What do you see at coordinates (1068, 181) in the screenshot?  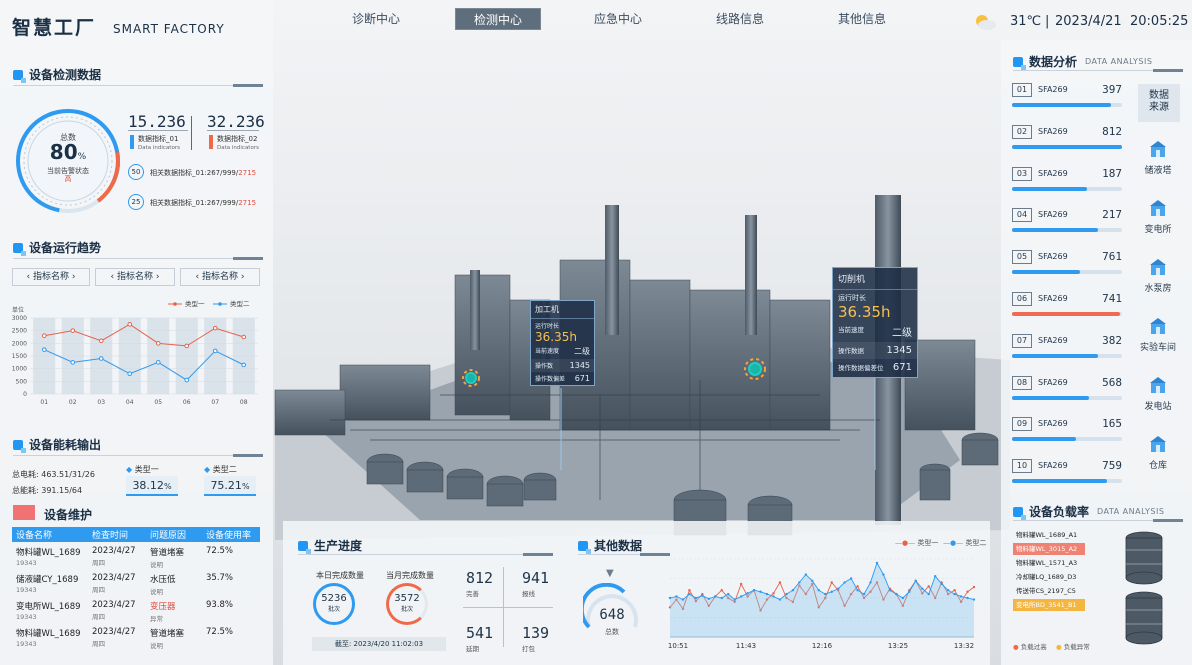 I see `analysis-row: 03 SFA269 187` at bounding box center [1068, 181].